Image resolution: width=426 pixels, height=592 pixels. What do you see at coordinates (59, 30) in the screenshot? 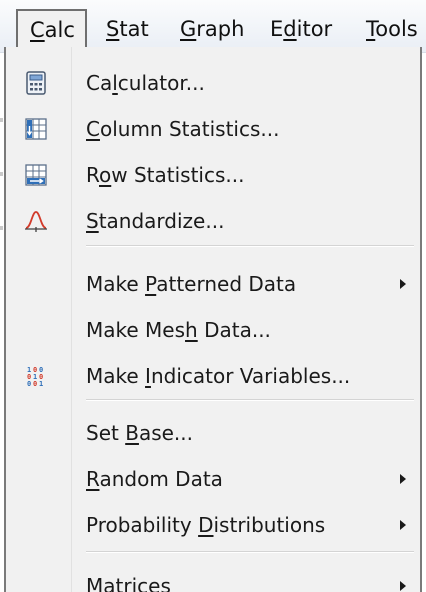
I see `menu-calc-label-rest: alc` at bounding box center [59, 30].